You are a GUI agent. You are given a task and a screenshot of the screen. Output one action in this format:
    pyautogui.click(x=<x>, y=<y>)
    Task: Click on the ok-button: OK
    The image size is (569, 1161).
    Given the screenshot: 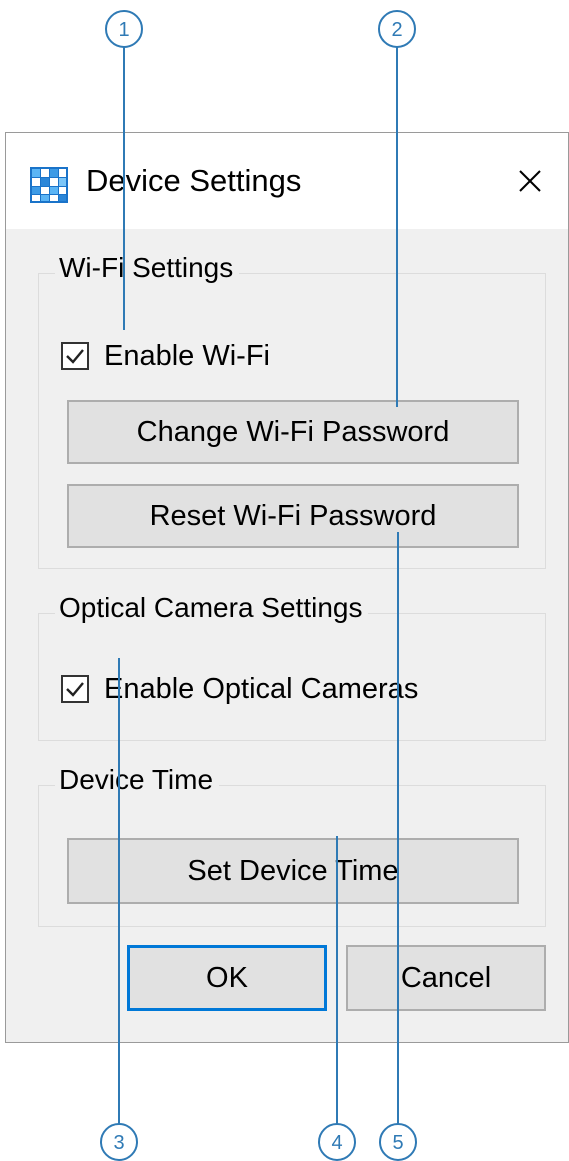 What is the action you would take?
    pyautogui.click(x=227, y=978)
    